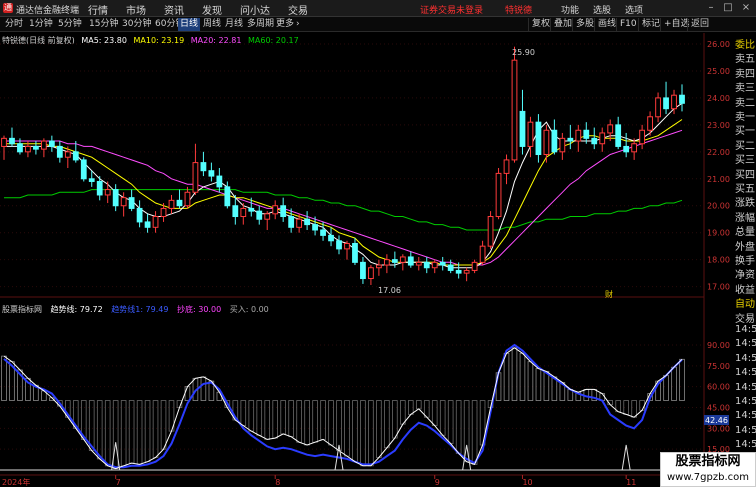 This screenshot has width=756, height=487. Describe the element at coordinates (745, 230) in the screenshot. I see `side-panel-item: 总量` at that location.